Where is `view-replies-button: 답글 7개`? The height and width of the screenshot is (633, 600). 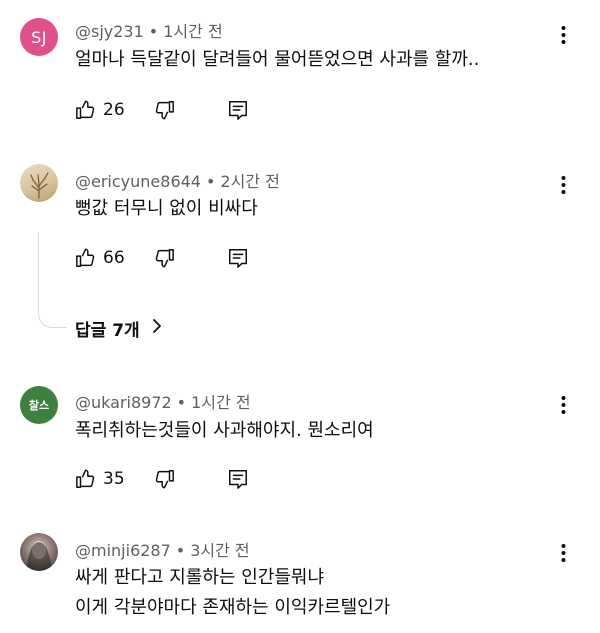 view-replies-button: 답글 7개 is located at coordinates (118, 328).